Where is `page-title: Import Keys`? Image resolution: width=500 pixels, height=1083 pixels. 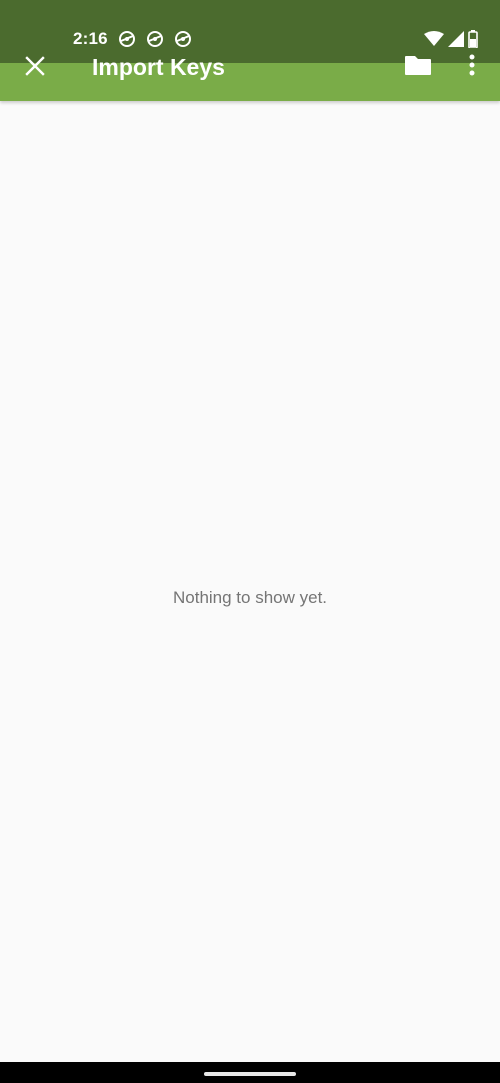
page-title: Import Keys is located at coordinates (158, 67).